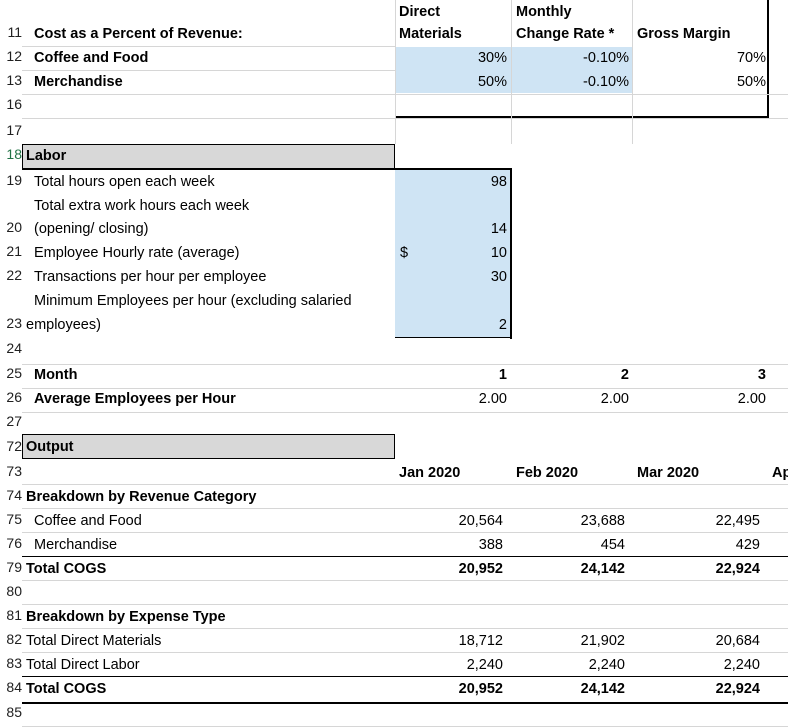  What do you see at coordinates (14, 421) in the screenshot?
I see `row-number: 27` at bounding box center [14, 421].